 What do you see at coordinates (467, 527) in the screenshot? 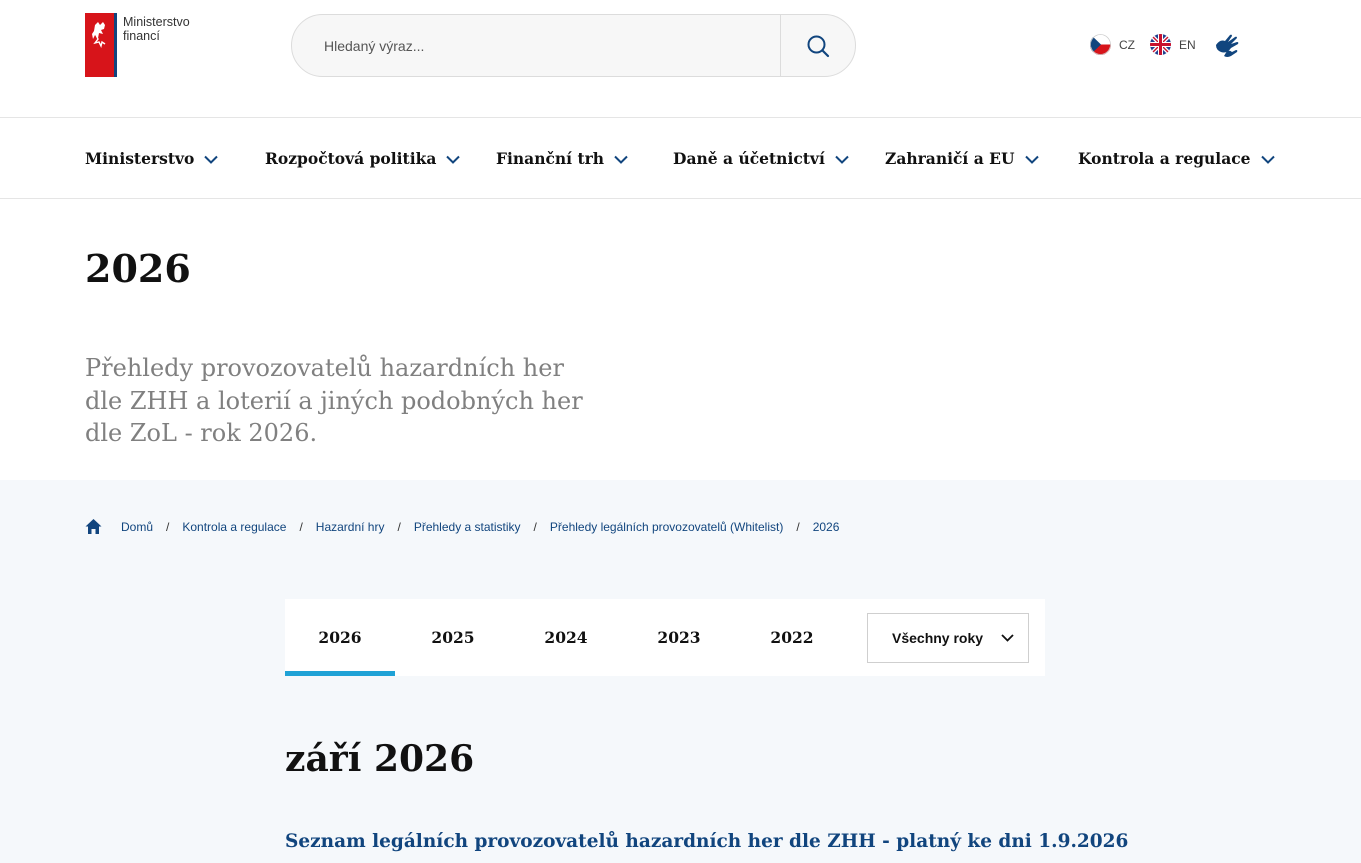
I see `breadcrumb-prehledy-a-statistiky: Přehledy a statistiky` at bounding box center [467, 527].